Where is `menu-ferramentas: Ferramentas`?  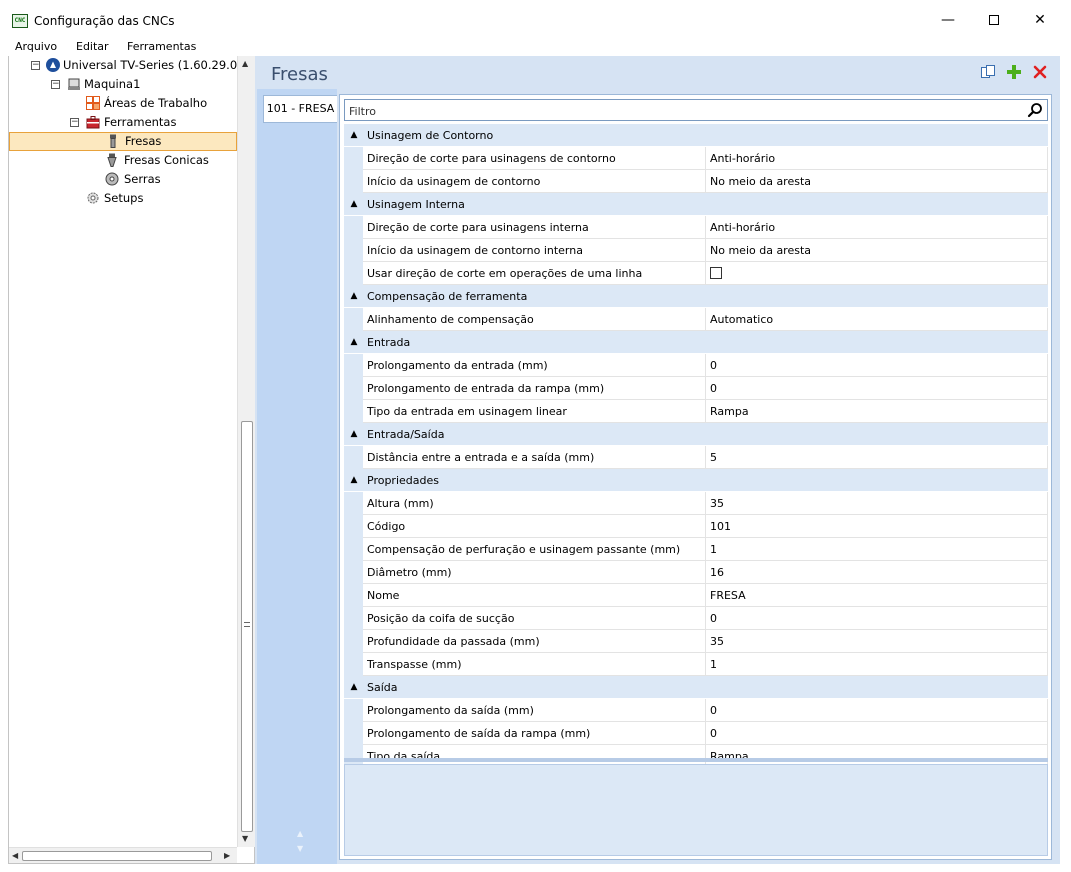
menu-ferramentas: Ferramentas is located at coordinates (161, 46).